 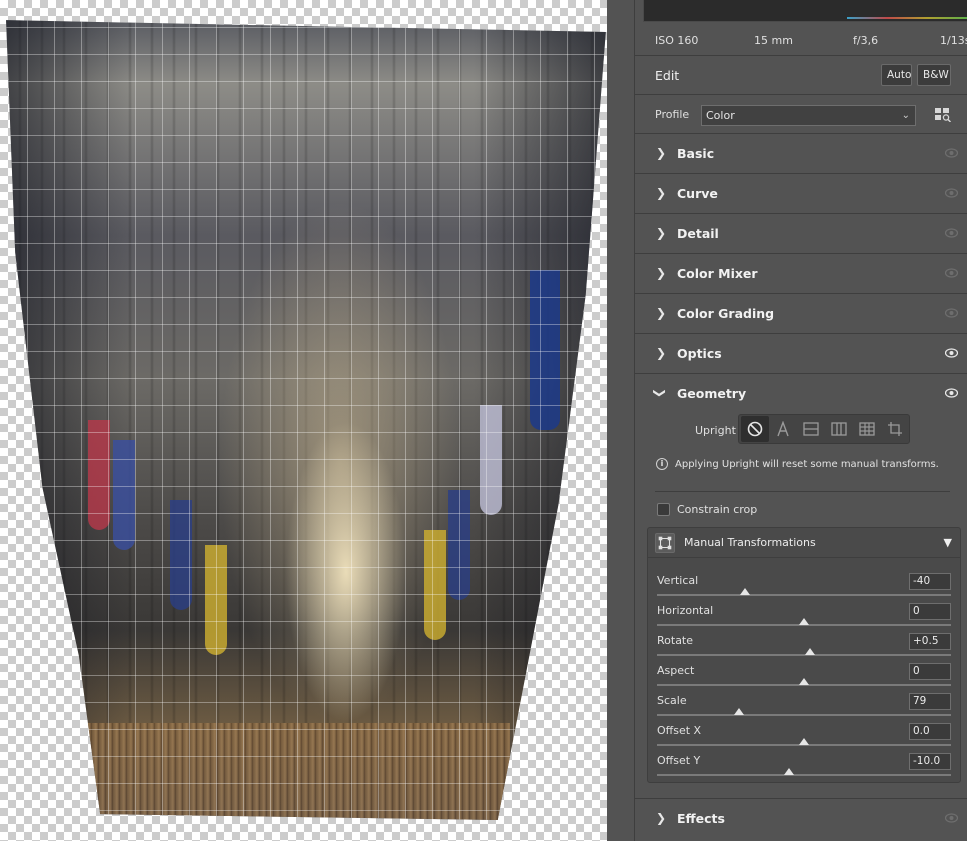 What do you see at coordinates (720, 115) in the screenshot?
I see `profile-value: Color` at bounding box center [720, 115].